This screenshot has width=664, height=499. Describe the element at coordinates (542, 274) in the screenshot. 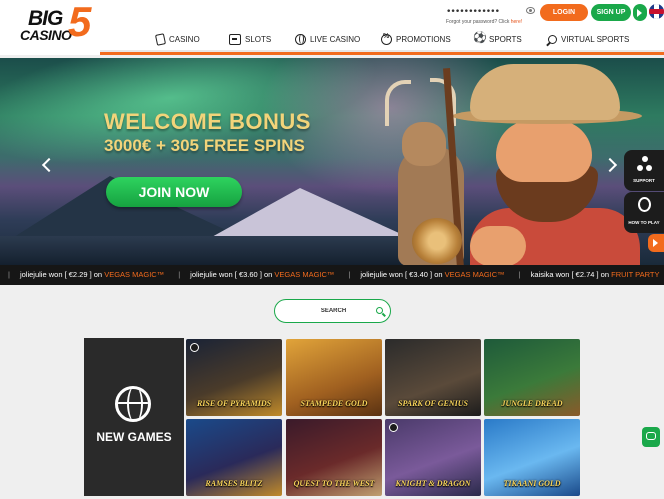

I see `ticker-user: kaisika` at that location.